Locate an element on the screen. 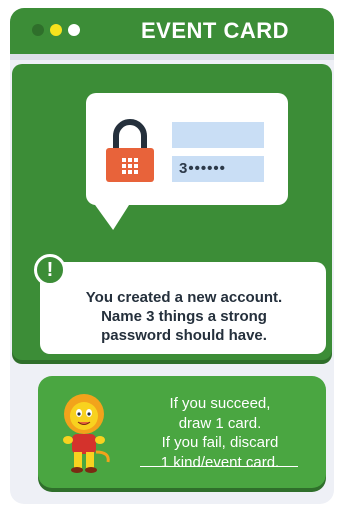 This screenshot has width=344, height=508. header-band is located at coordinates (172, 57).